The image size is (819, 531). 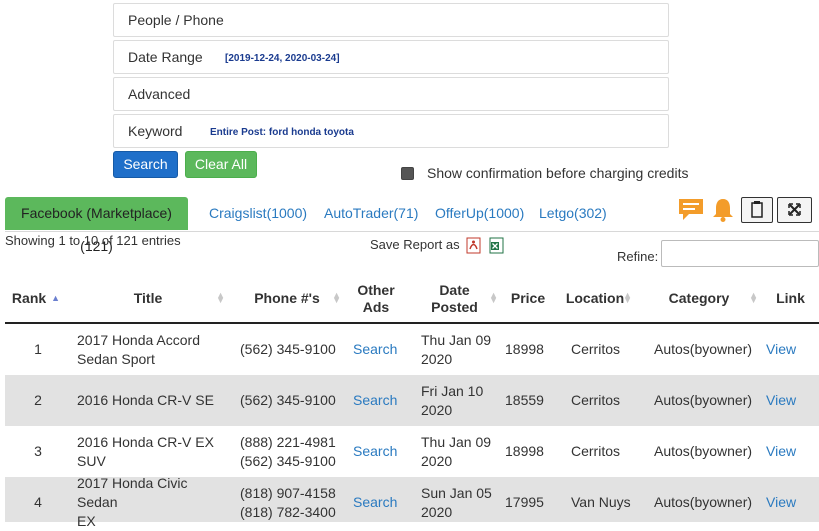 I want to click on cell-date: Fri Jan 10 2020, so click(x=461, y=400).